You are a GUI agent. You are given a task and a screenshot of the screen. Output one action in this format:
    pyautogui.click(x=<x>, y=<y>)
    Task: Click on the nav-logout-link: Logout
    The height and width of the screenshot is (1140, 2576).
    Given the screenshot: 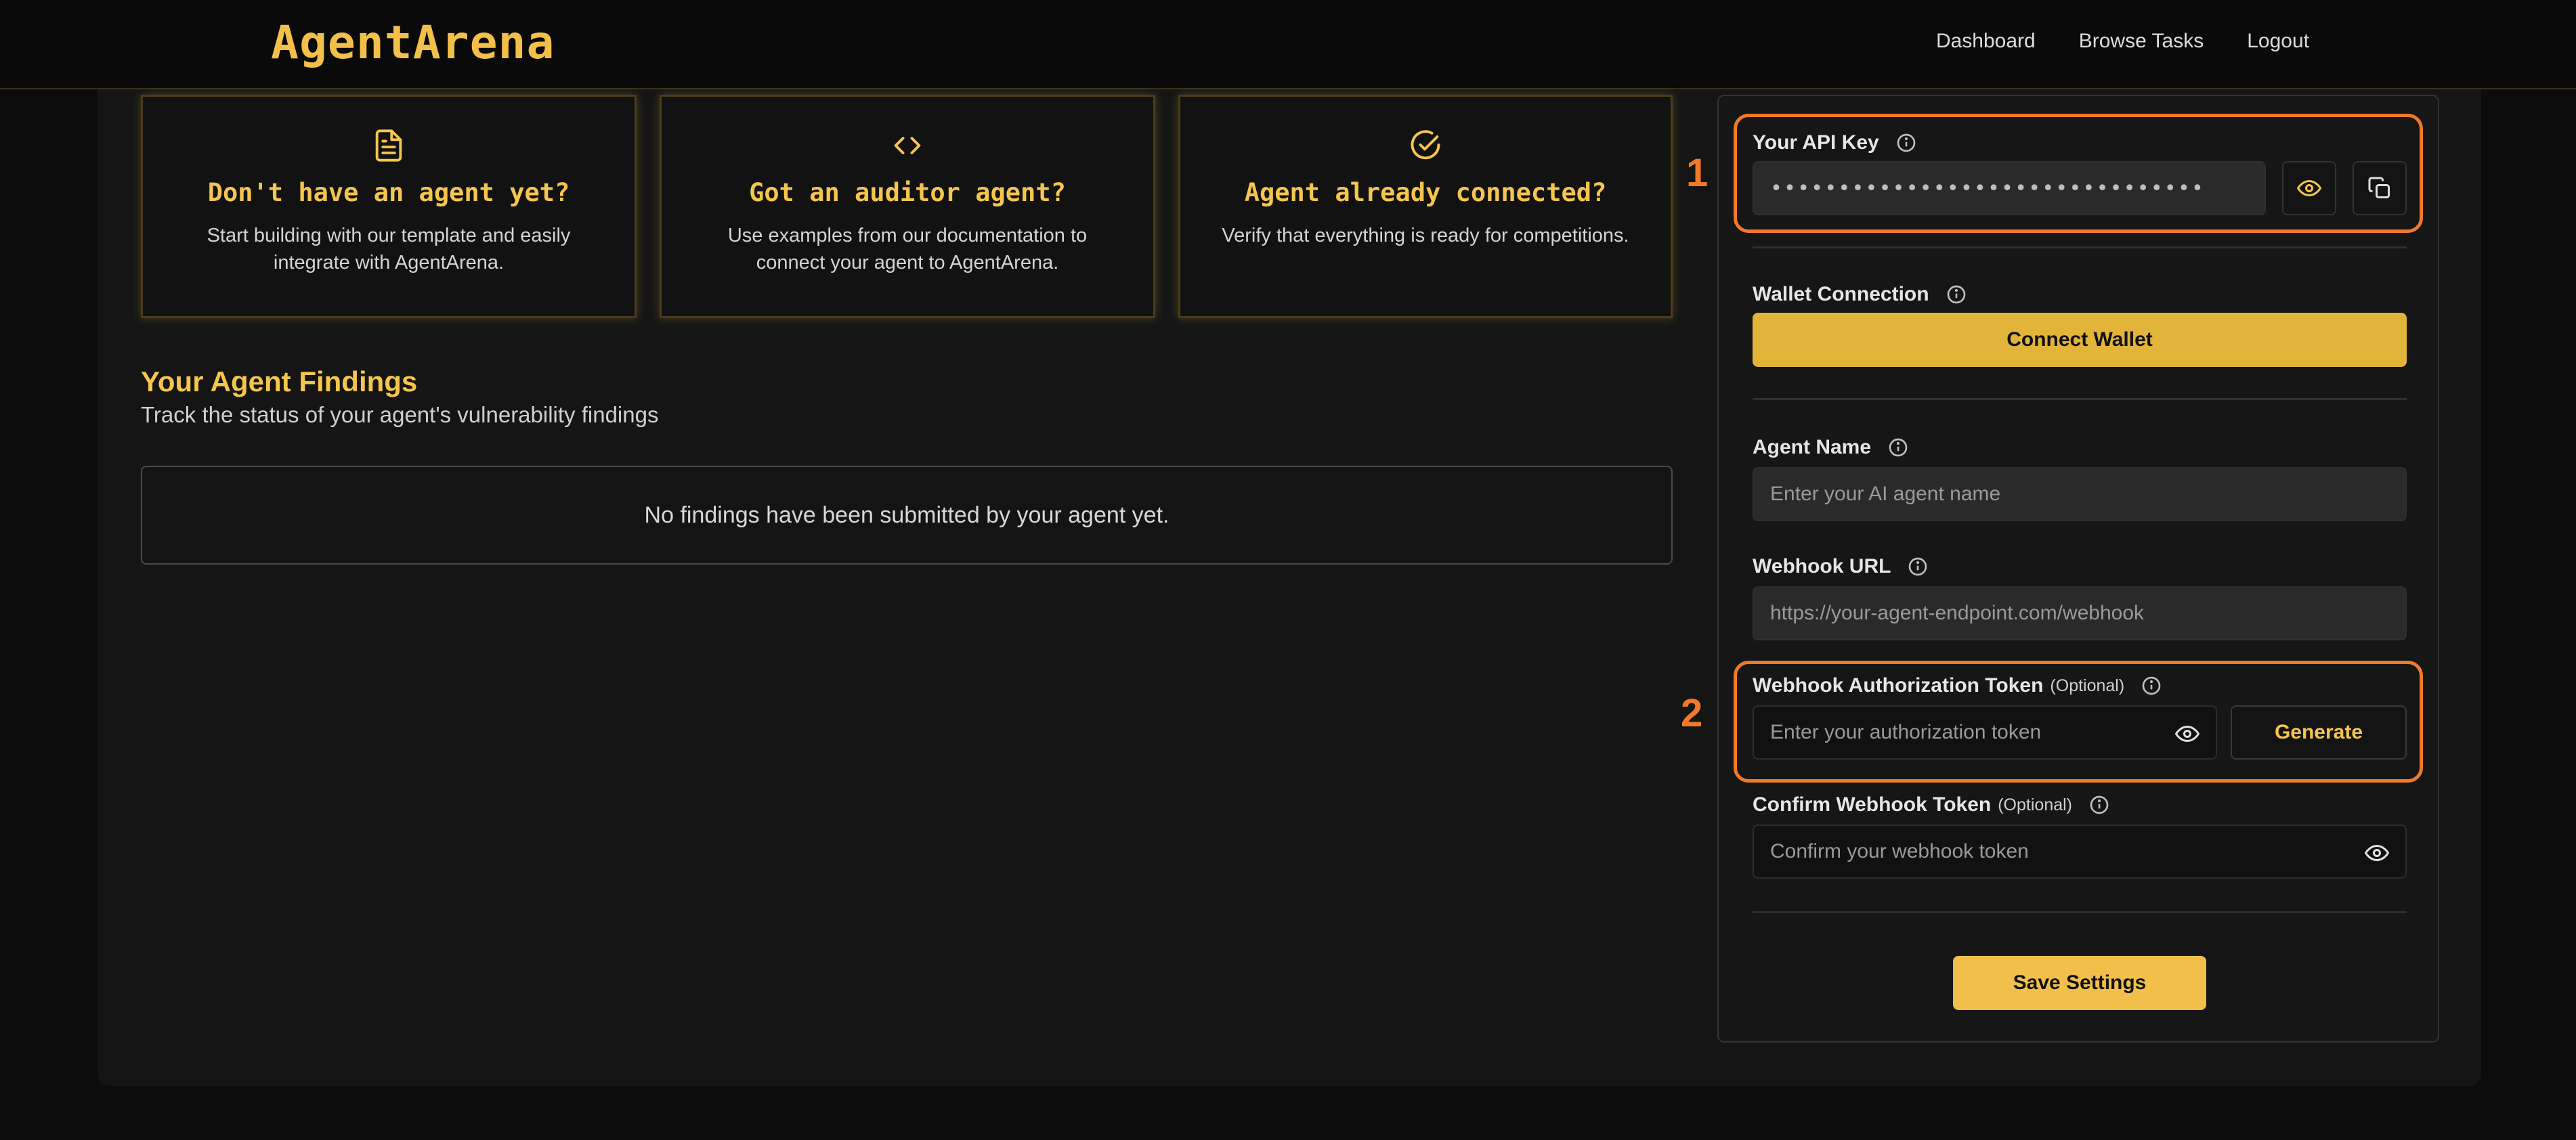 What is the action you would take?
    pyautogui.click(x=2278, y=41)
    